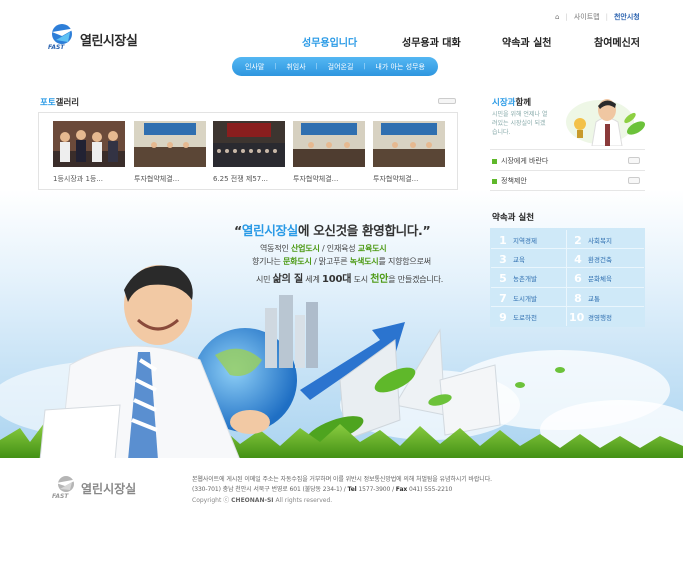  What do you see at coordinates (364, 261) in the screenshot?
I see `hero-keyword: 녹색도시` at bounding box center [364, 261].